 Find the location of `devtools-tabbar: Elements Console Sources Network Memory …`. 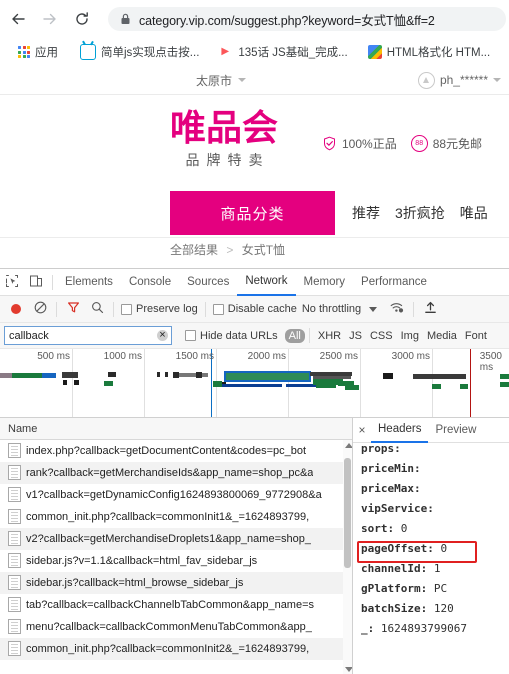

devtools-tabbar: Elements Console Sources Network Memory … is located at coordinates (254, 282).